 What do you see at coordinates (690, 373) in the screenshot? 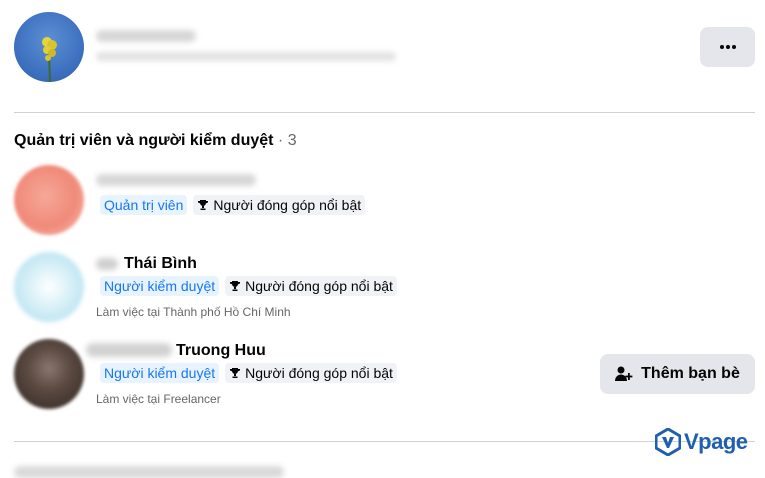
I see `add-friend-label: Thêm bạn bè` at bounding box center [690, 373].